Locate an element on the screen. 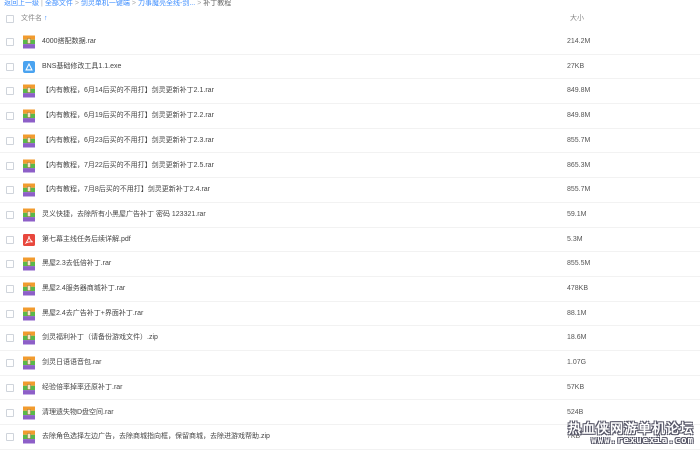 The height and width of the screenshot is (453, 700). file-size: 478KB is located at coordinates (578, 288).